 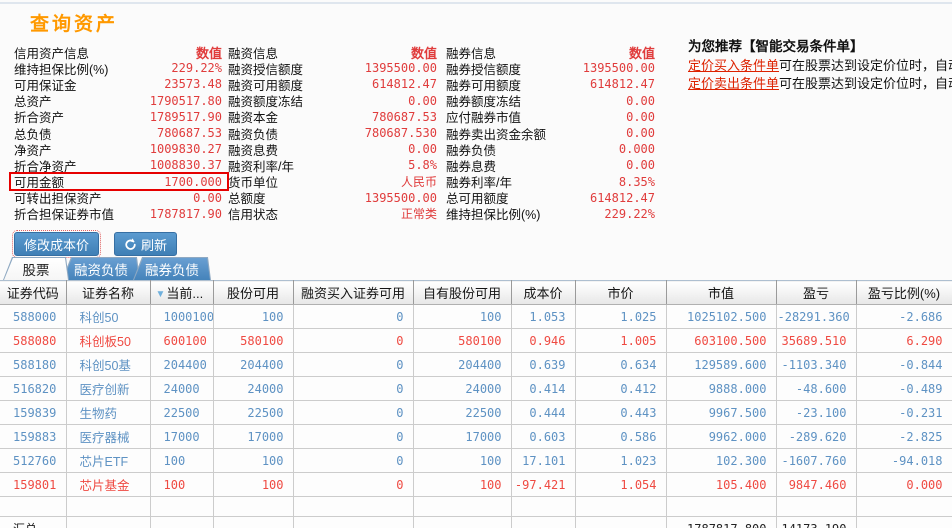 I want to click on table-cell: 588000, so click(x=33, y=316).